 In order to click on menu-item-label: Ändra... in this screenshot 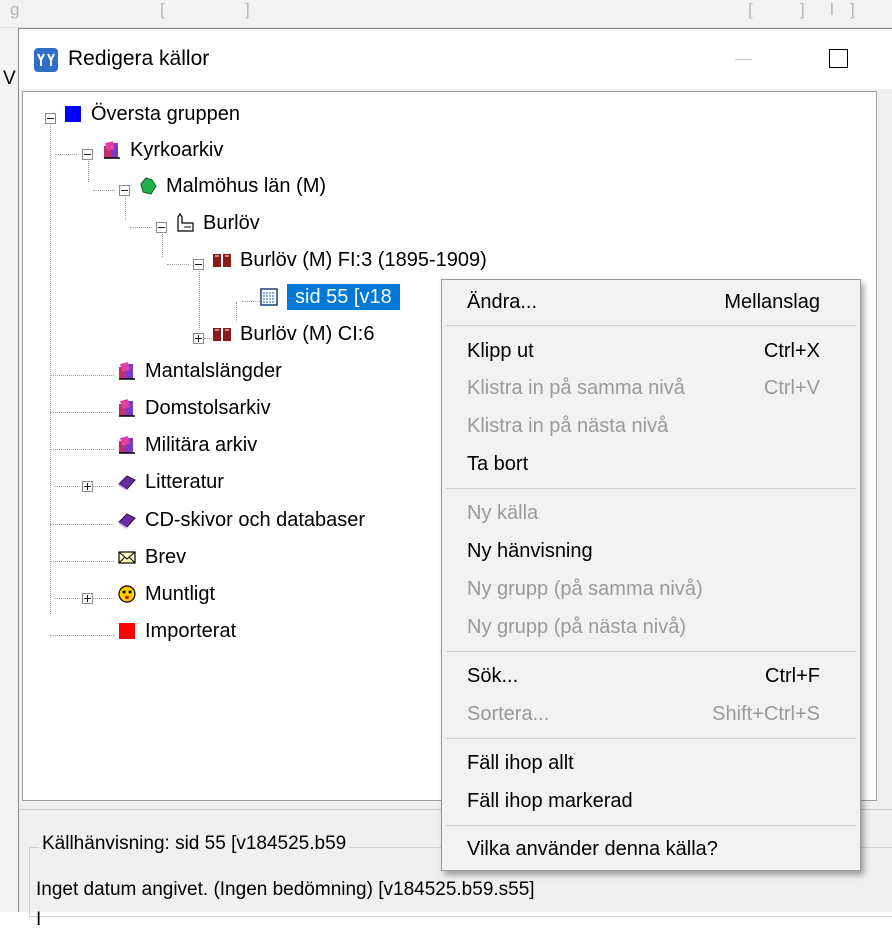, I will do `click(502, 302)`.